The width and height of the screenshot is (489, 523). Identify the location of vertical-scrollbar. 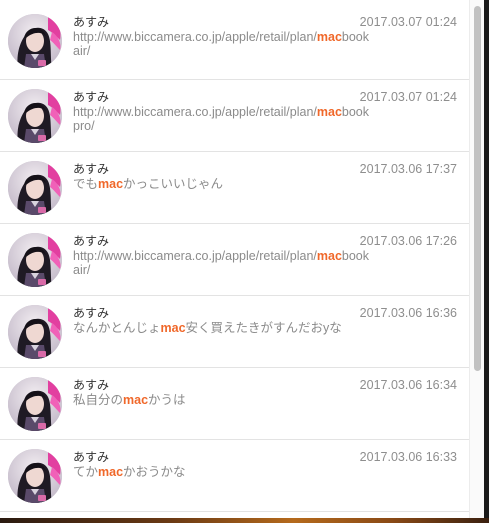
(476, 259).